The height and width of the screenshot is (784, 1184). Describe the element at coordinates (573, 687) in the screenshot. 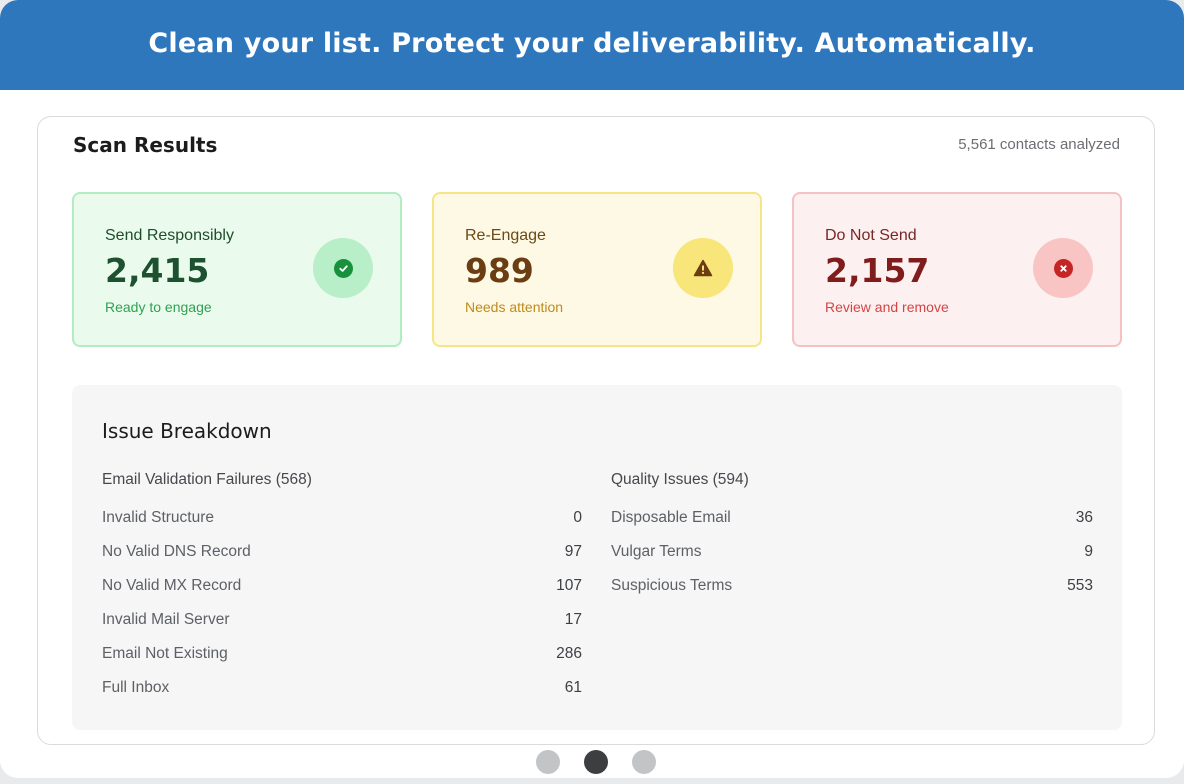

I see `issue-count: 61` at that location.